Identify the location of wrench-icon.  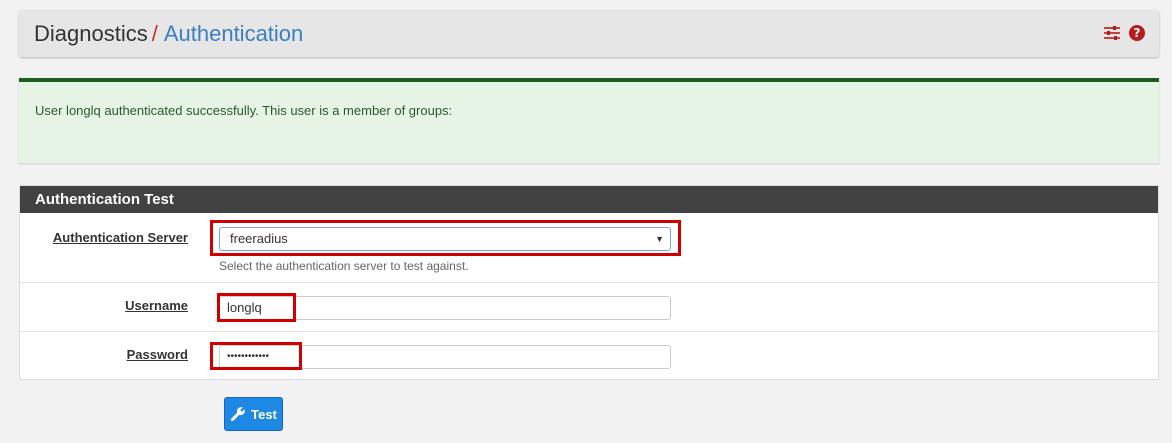
(238, 414).